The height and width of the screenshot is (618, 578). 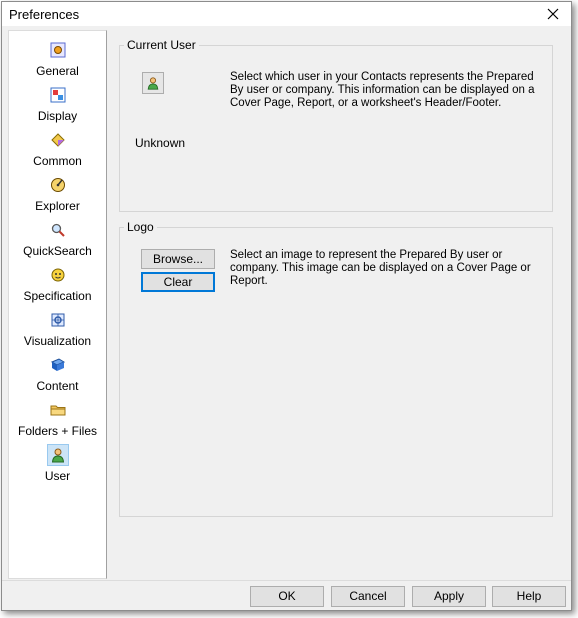 What do you see at coordinates (368, 596) in the screenshot?
I see `cancel-button: Cancel` at bounding box center [368, 596].